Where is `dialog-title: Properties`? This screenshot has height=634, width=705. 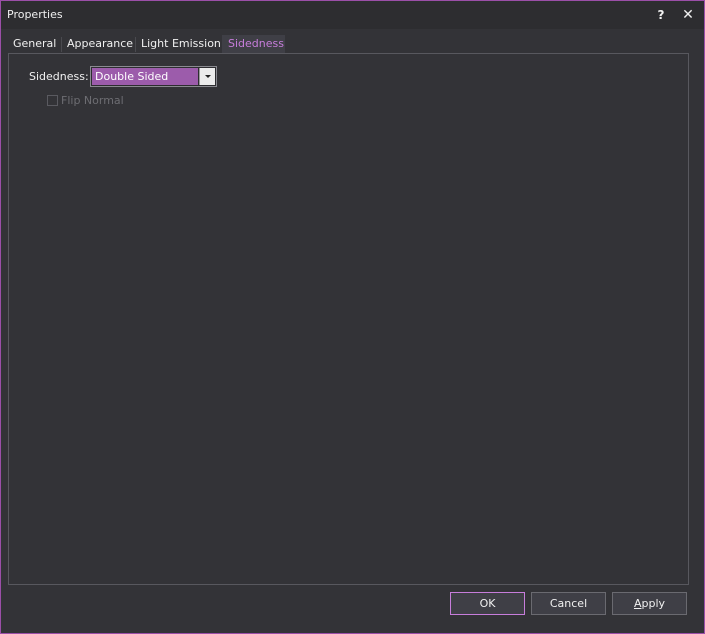 dialog-title: Properties is located at coordinates (35, 14).